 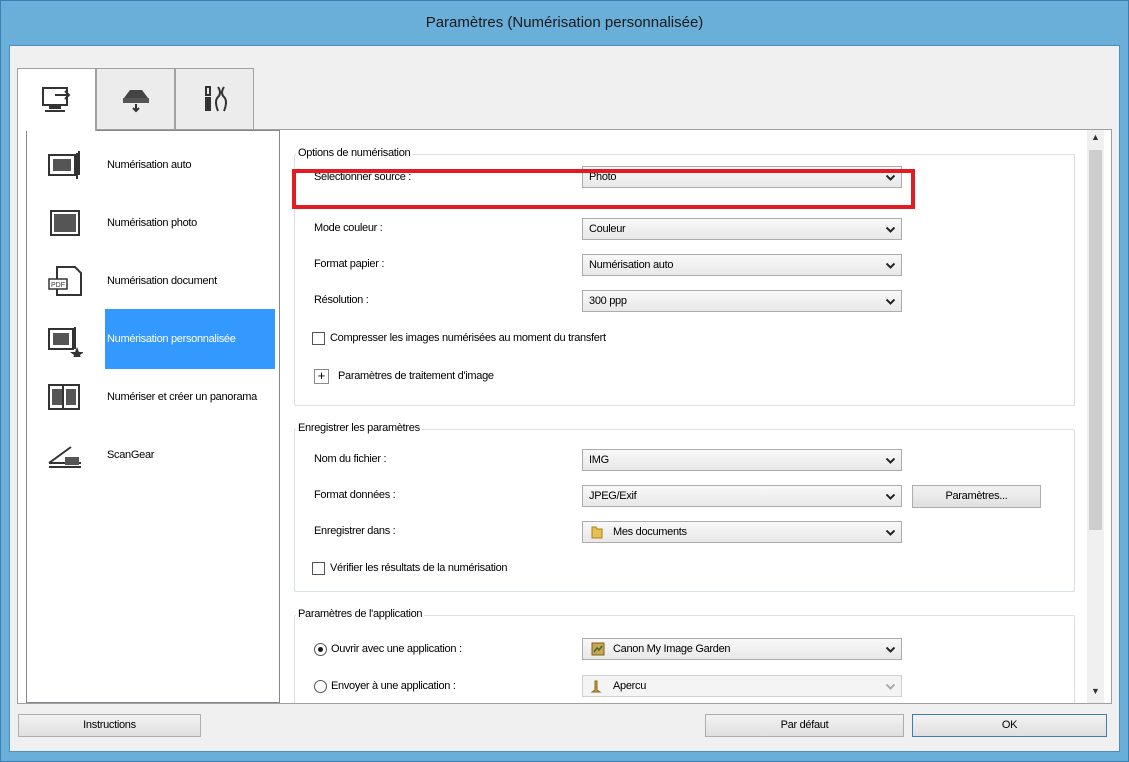 What do you see at coordinates (131, 454) in the screenshot?
I see `sidebar-item-label: ScanGear` at bounding box center [131, 454].